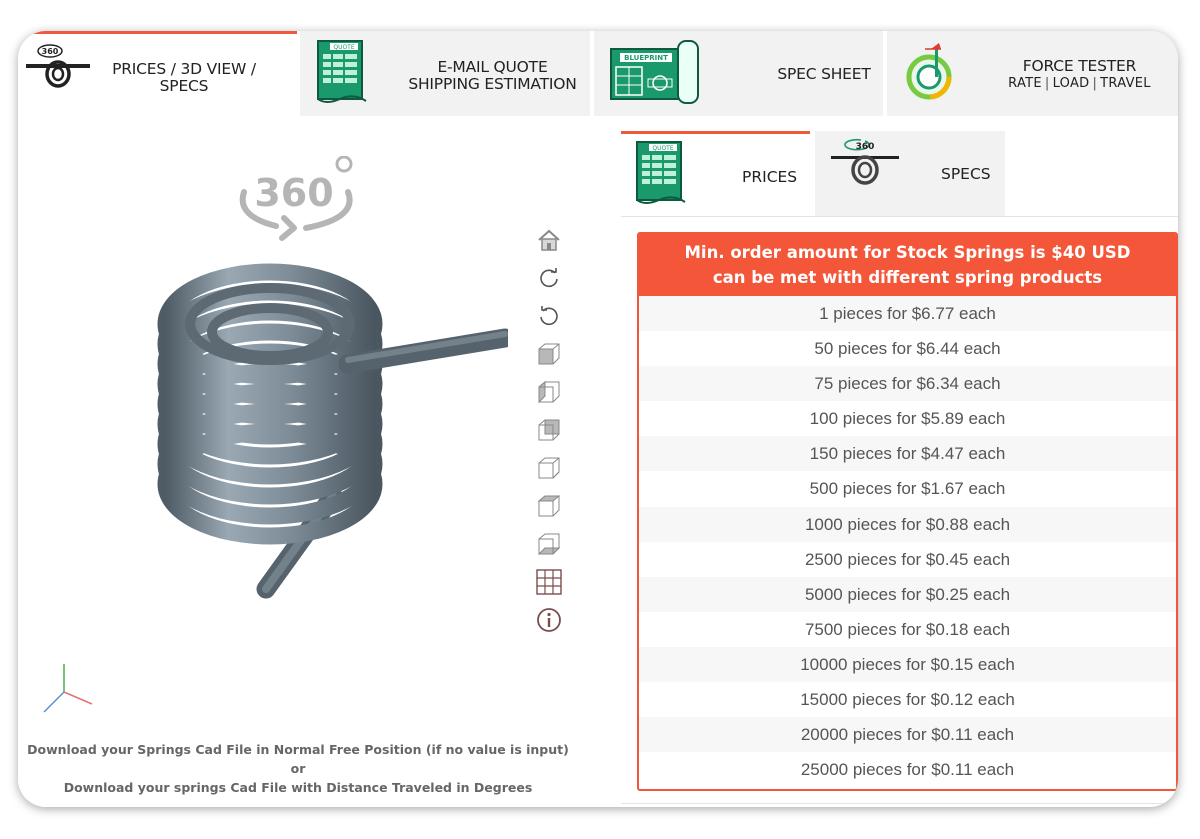  I want to click on rotate-cw-icon, so click(549, 278).